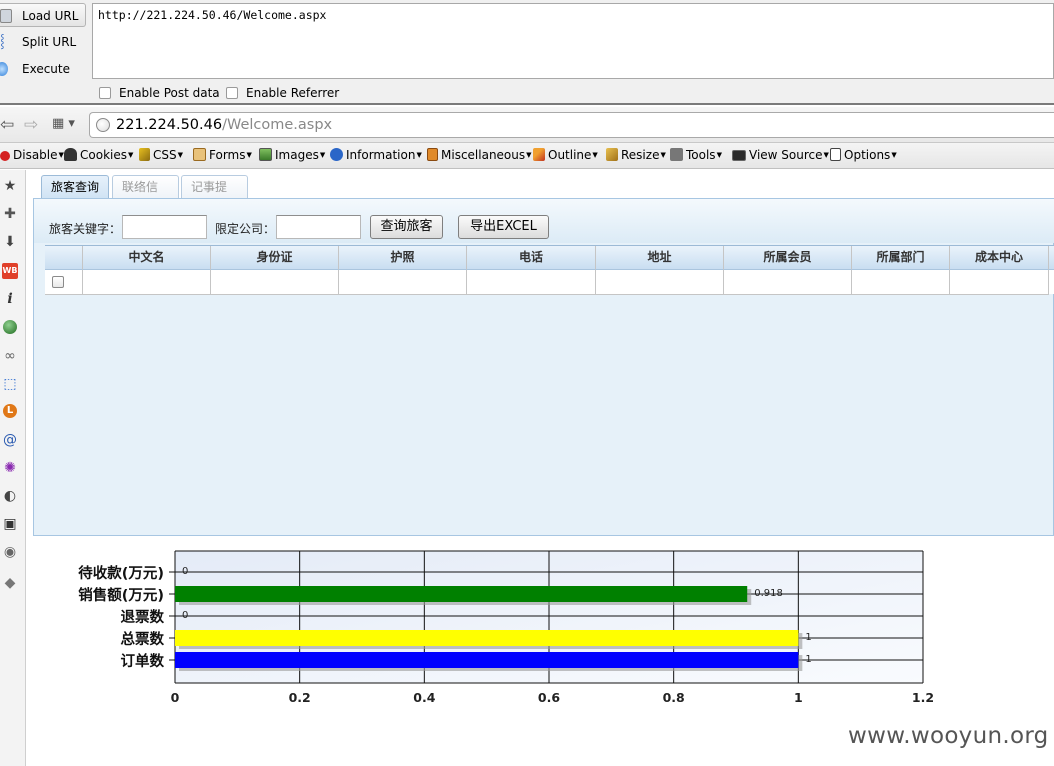  I want to click on search-toolbar: 旅客关键字： 限定公司： 查询旅客 导出EXCEL, so click(544, 221).